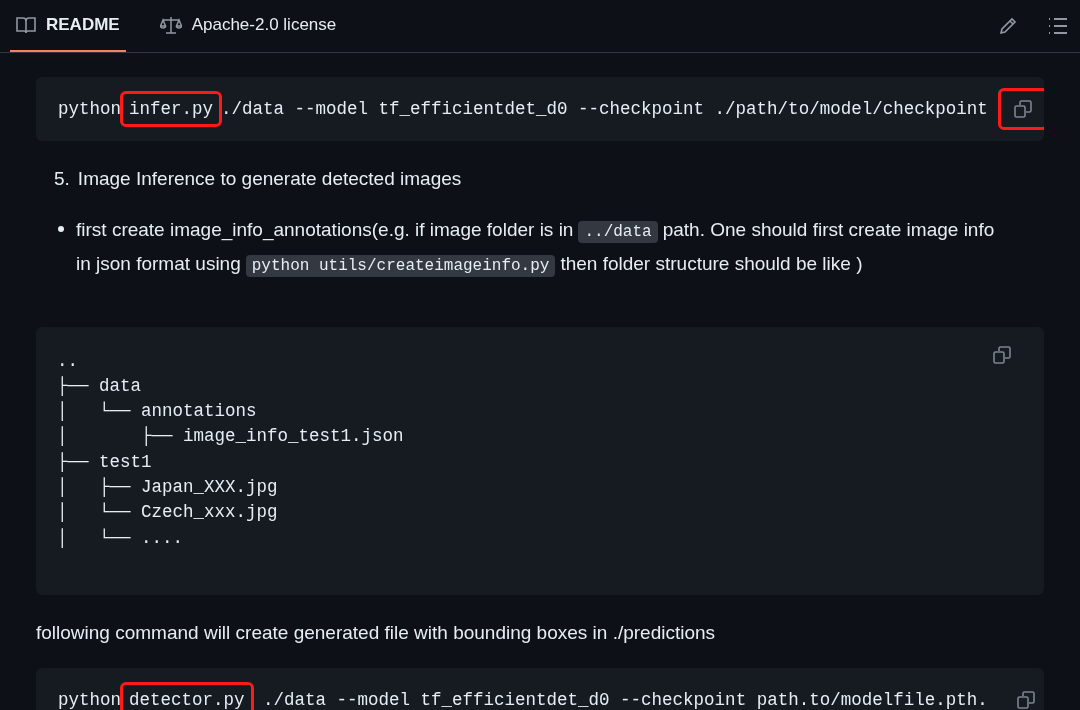 The width and height of the screenshot is (1080, 710). I want to click on list-number: 5., so click(62, 179).